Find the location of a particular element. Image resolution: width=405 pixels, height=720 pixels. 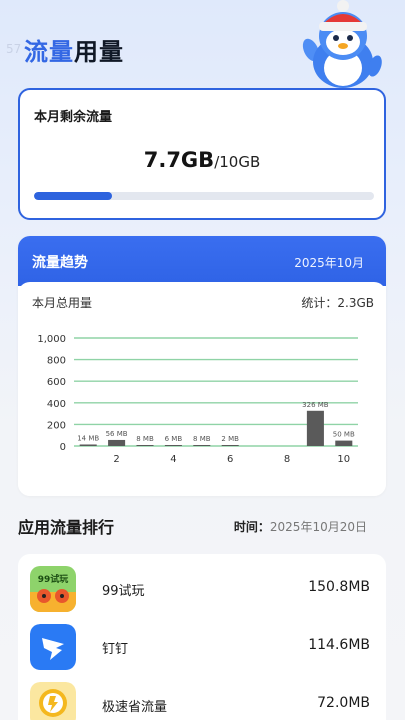

chart-data-label: 14 MB is located at coordinates (88, 438).